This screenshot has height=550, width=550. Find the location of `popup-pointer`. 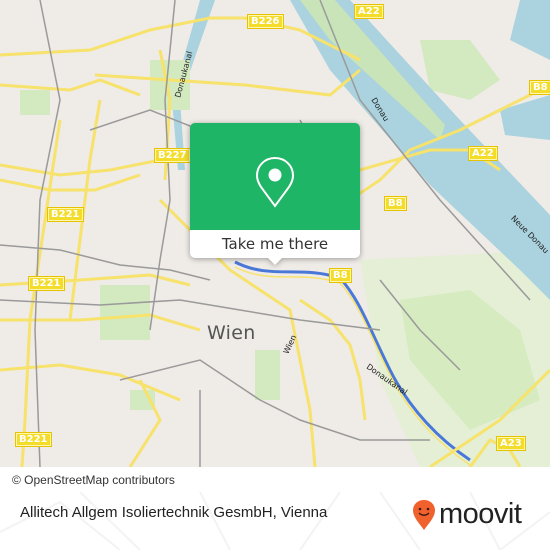

popup-pointer is located at coordinates (275, 261).